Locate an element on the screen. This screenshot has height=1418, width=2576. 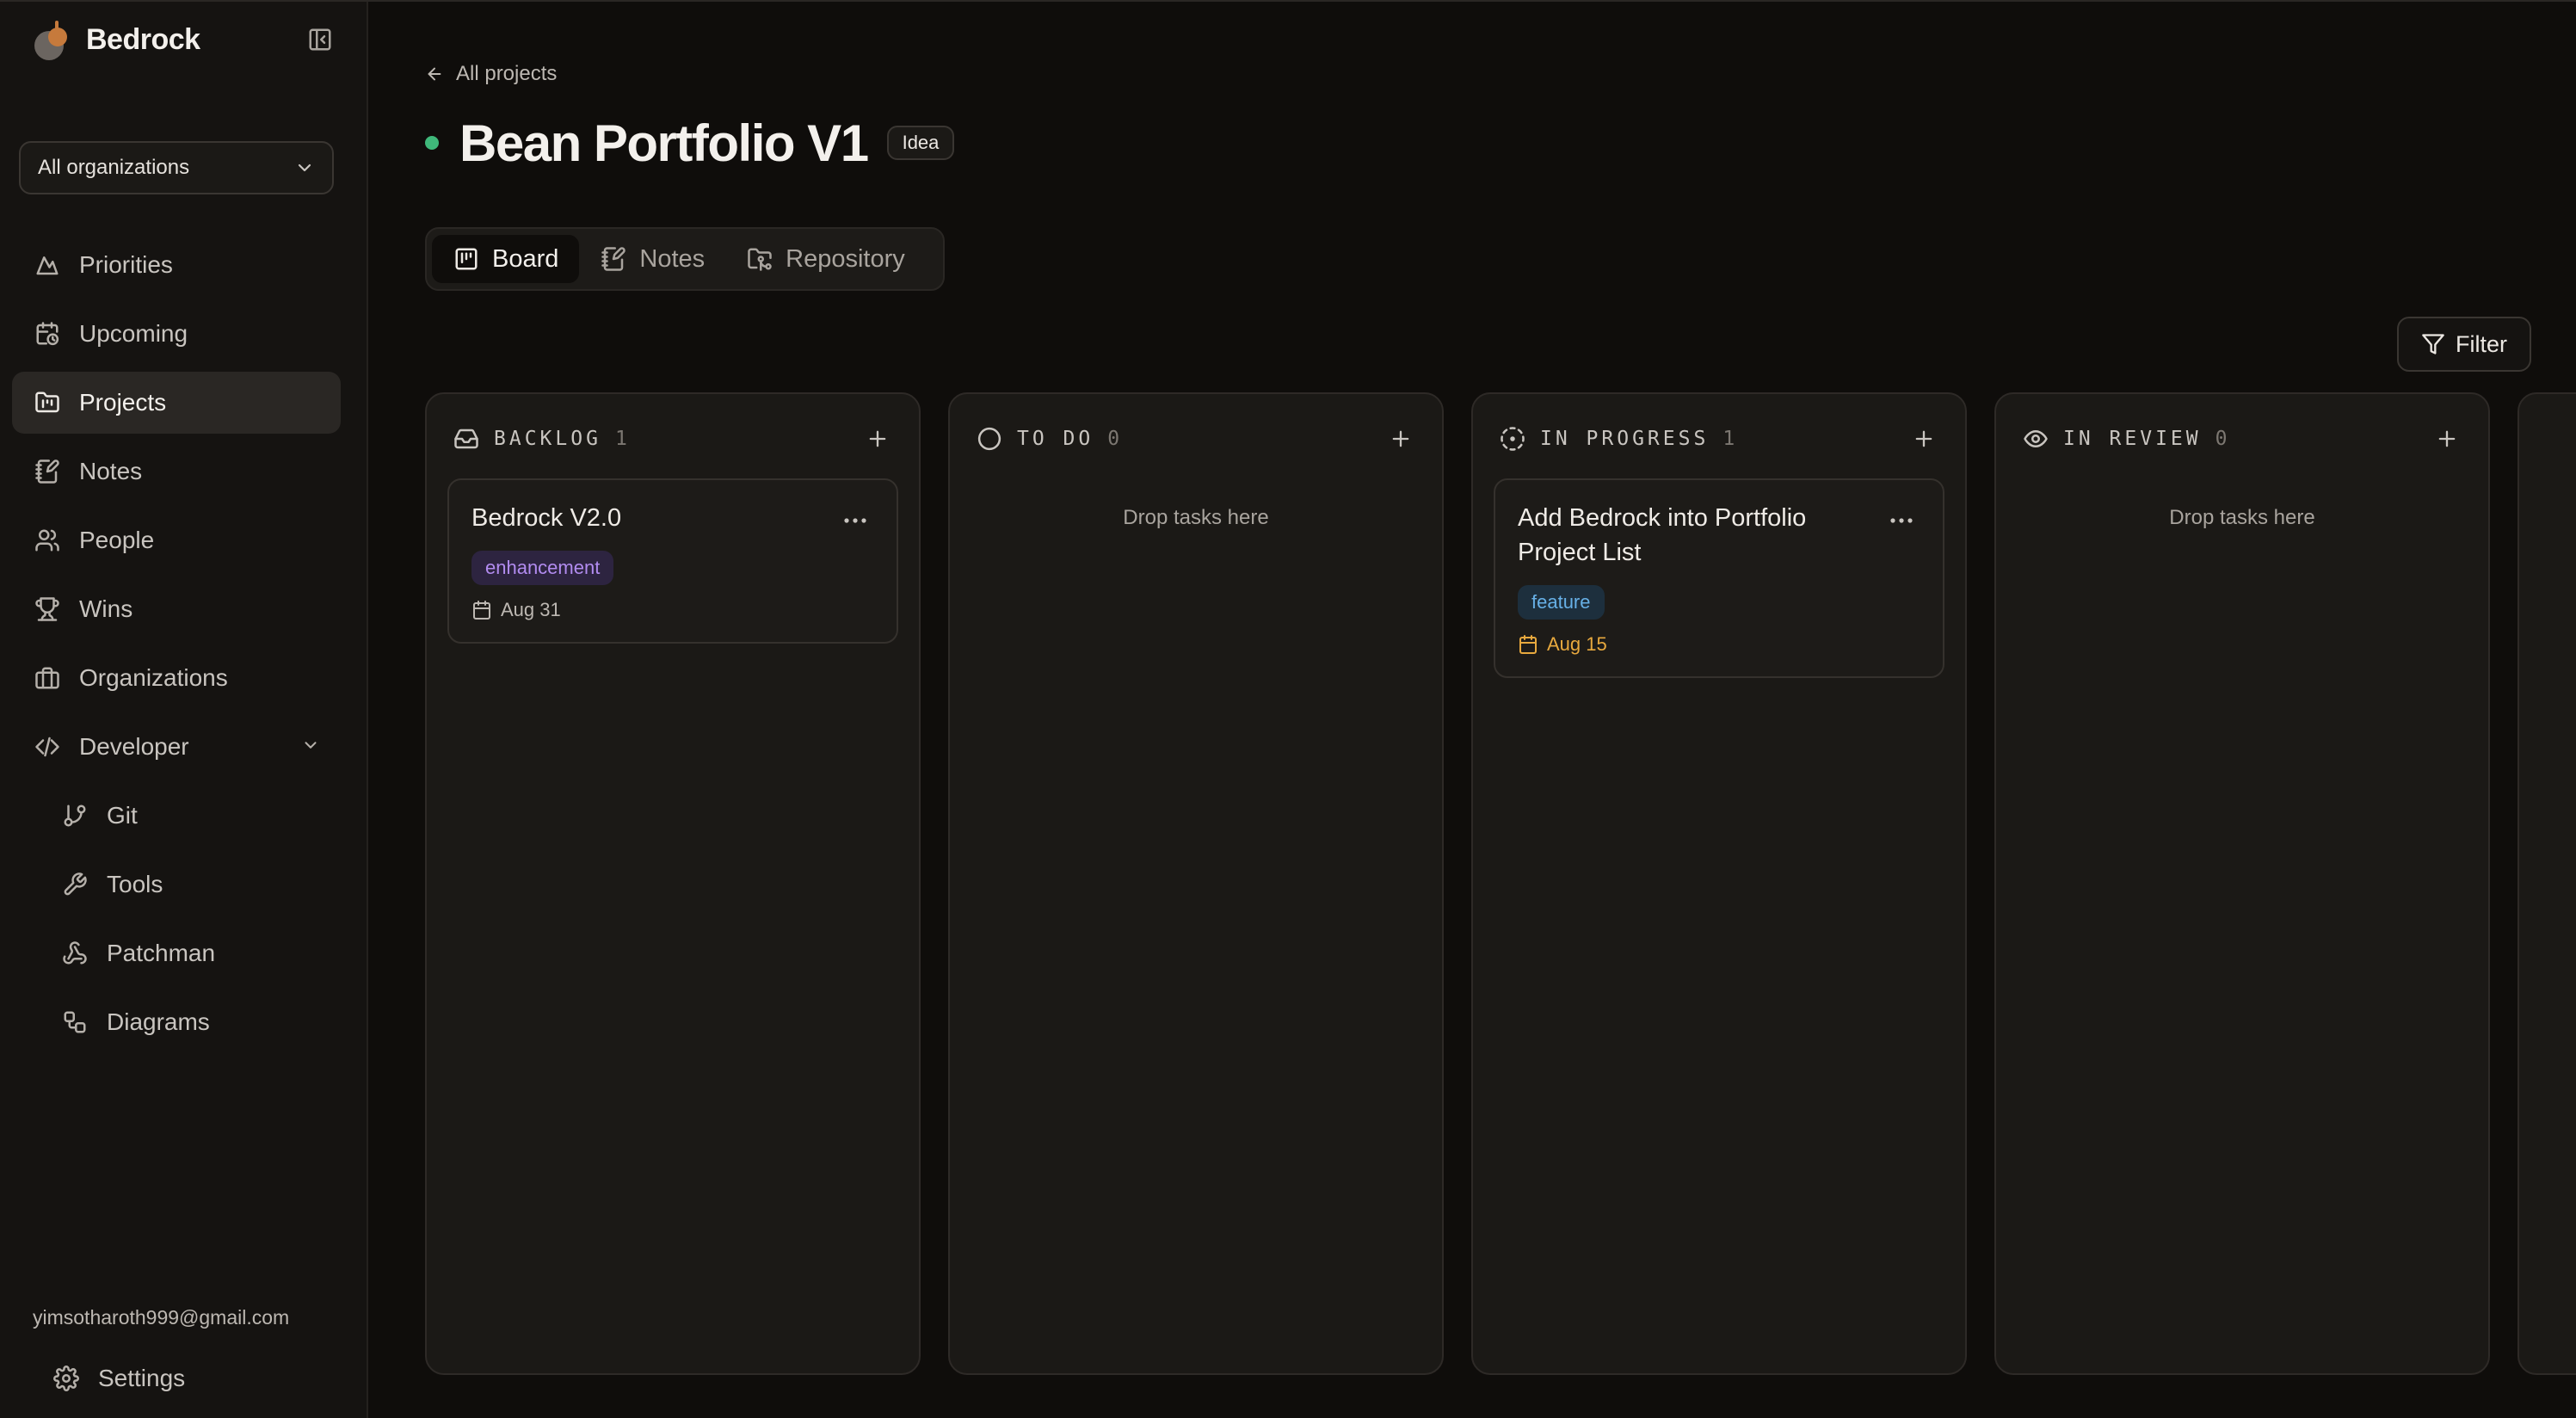
tab-label: Board is located at coordinates (525, 258).